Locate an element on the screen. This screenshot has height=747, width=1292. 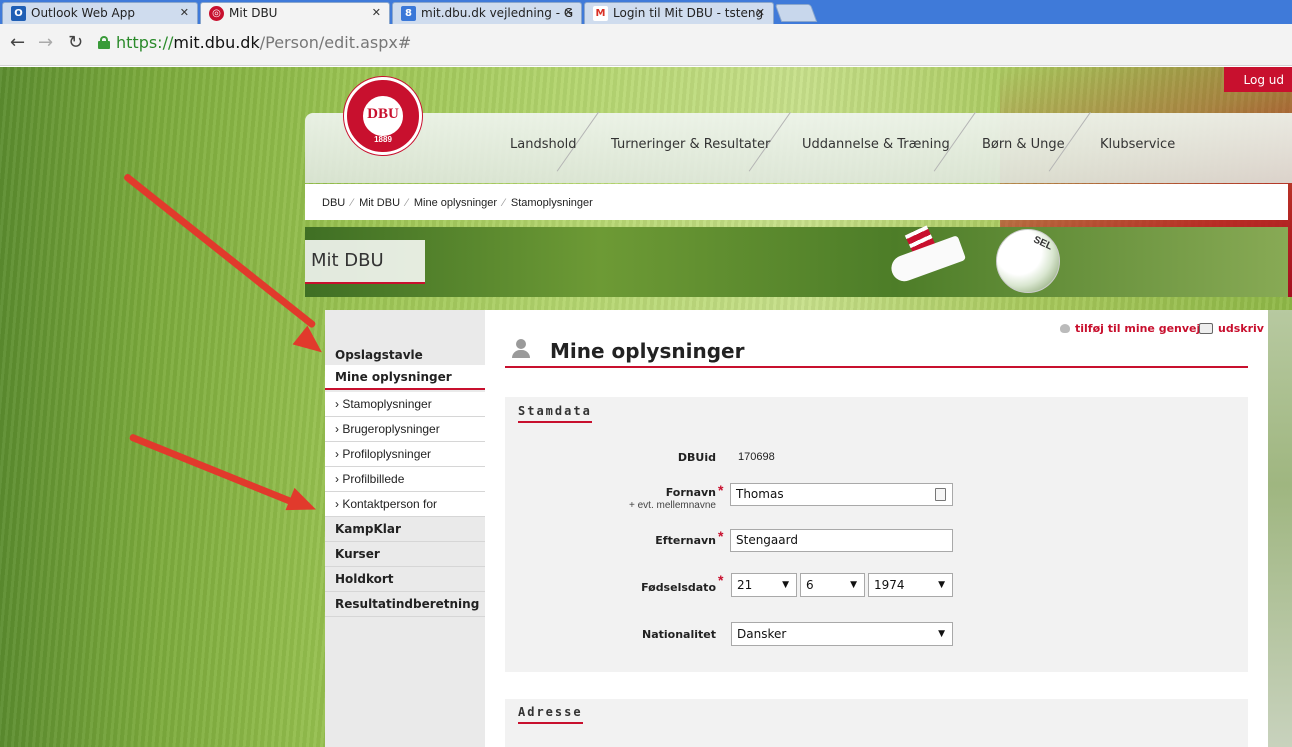
url-scheme: https:// is located at coordinates (145, 42).